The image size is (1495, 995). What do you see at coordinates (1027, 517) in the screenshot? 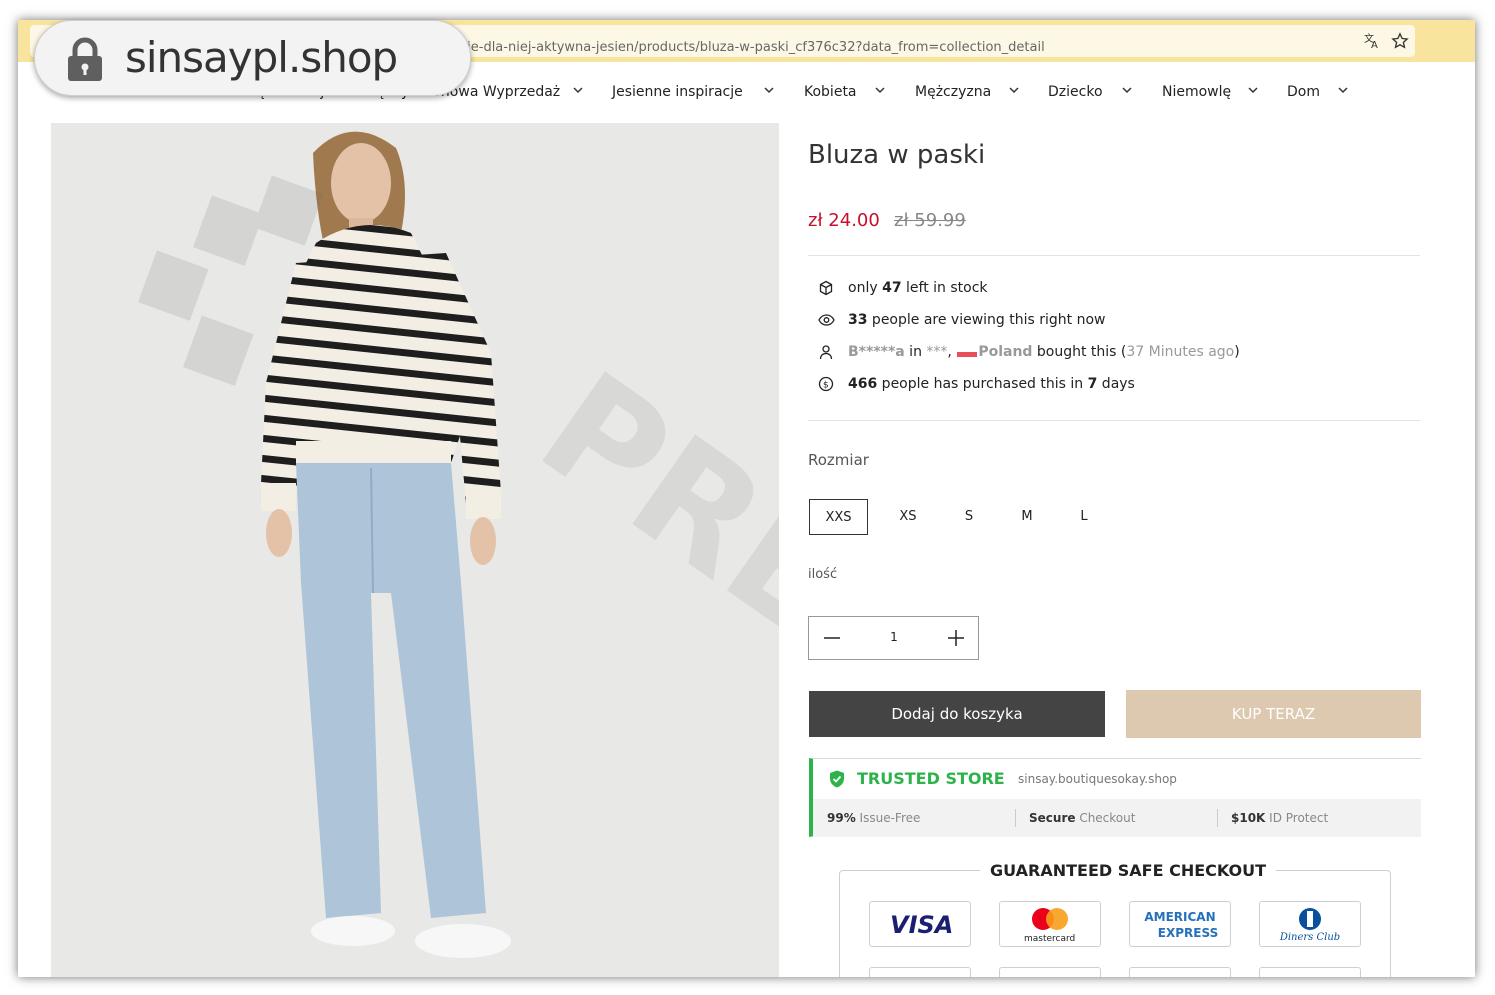
I see `size-option-m: M` at bounding box center [1027, 517].